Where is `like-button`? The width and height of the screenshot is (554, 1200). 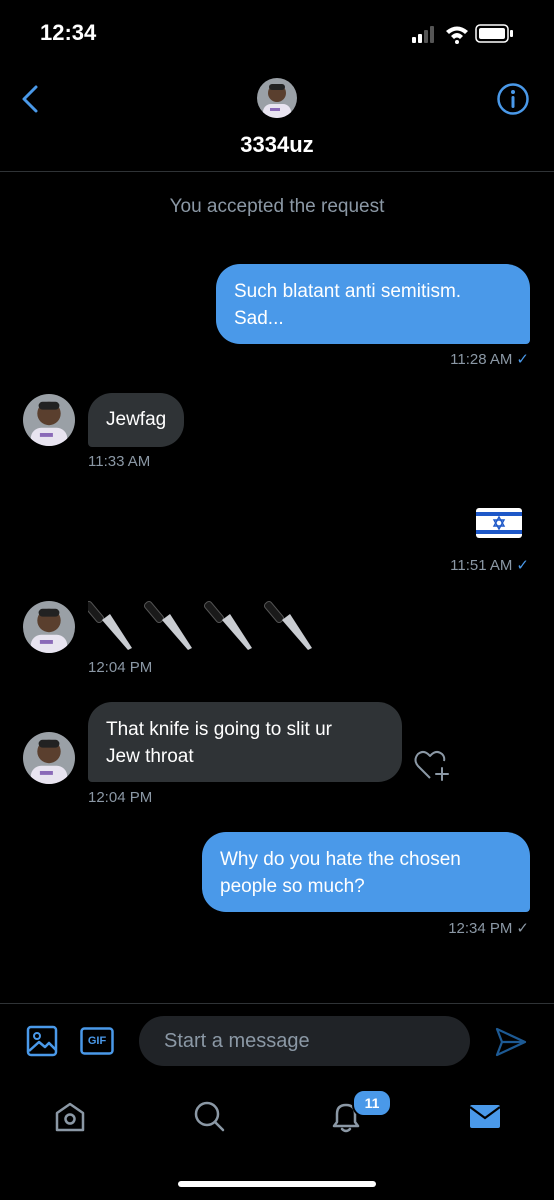 like-button is located at coordinates (433, 765).